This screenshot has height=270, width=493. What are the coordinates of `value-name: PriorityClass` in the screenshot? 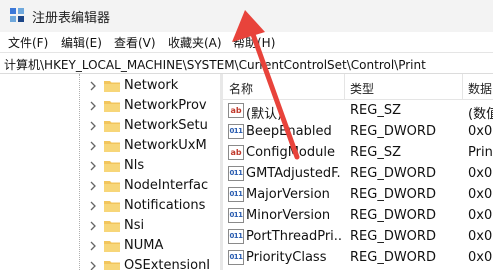 It's located at (286, 257).